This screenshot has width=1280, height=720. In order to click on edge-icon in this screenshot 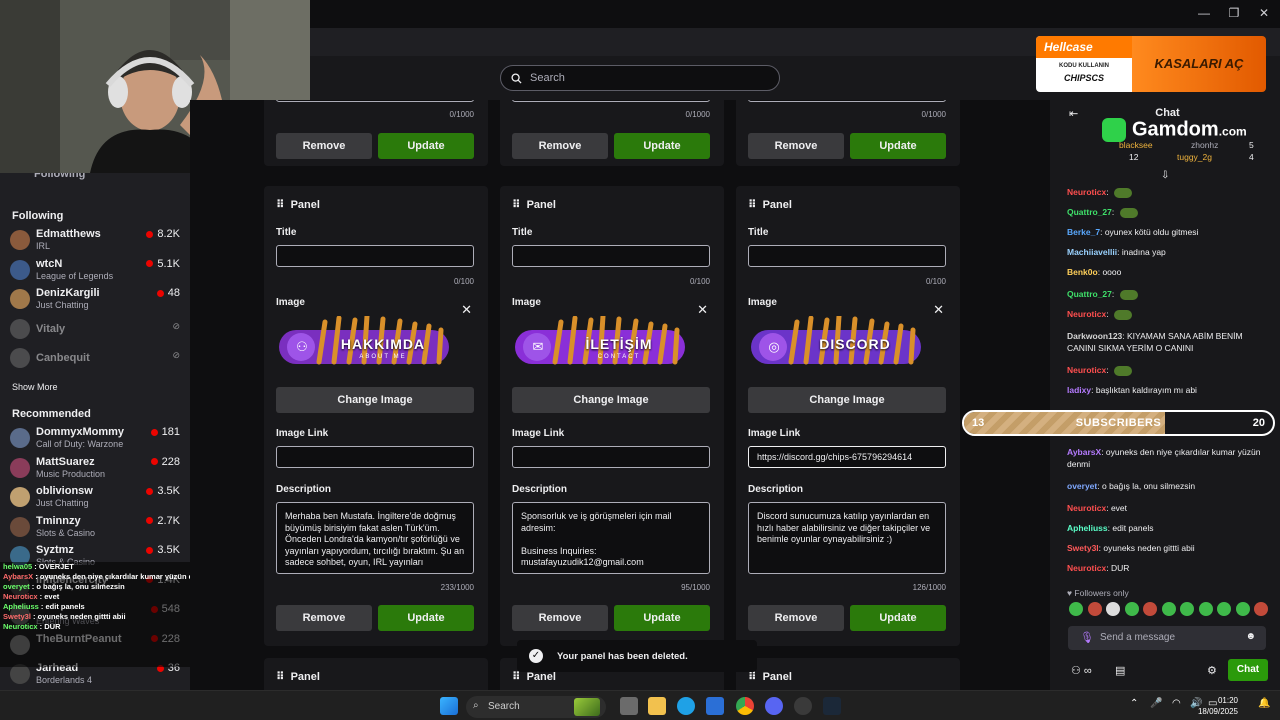, I will do `click(686, 706)`.